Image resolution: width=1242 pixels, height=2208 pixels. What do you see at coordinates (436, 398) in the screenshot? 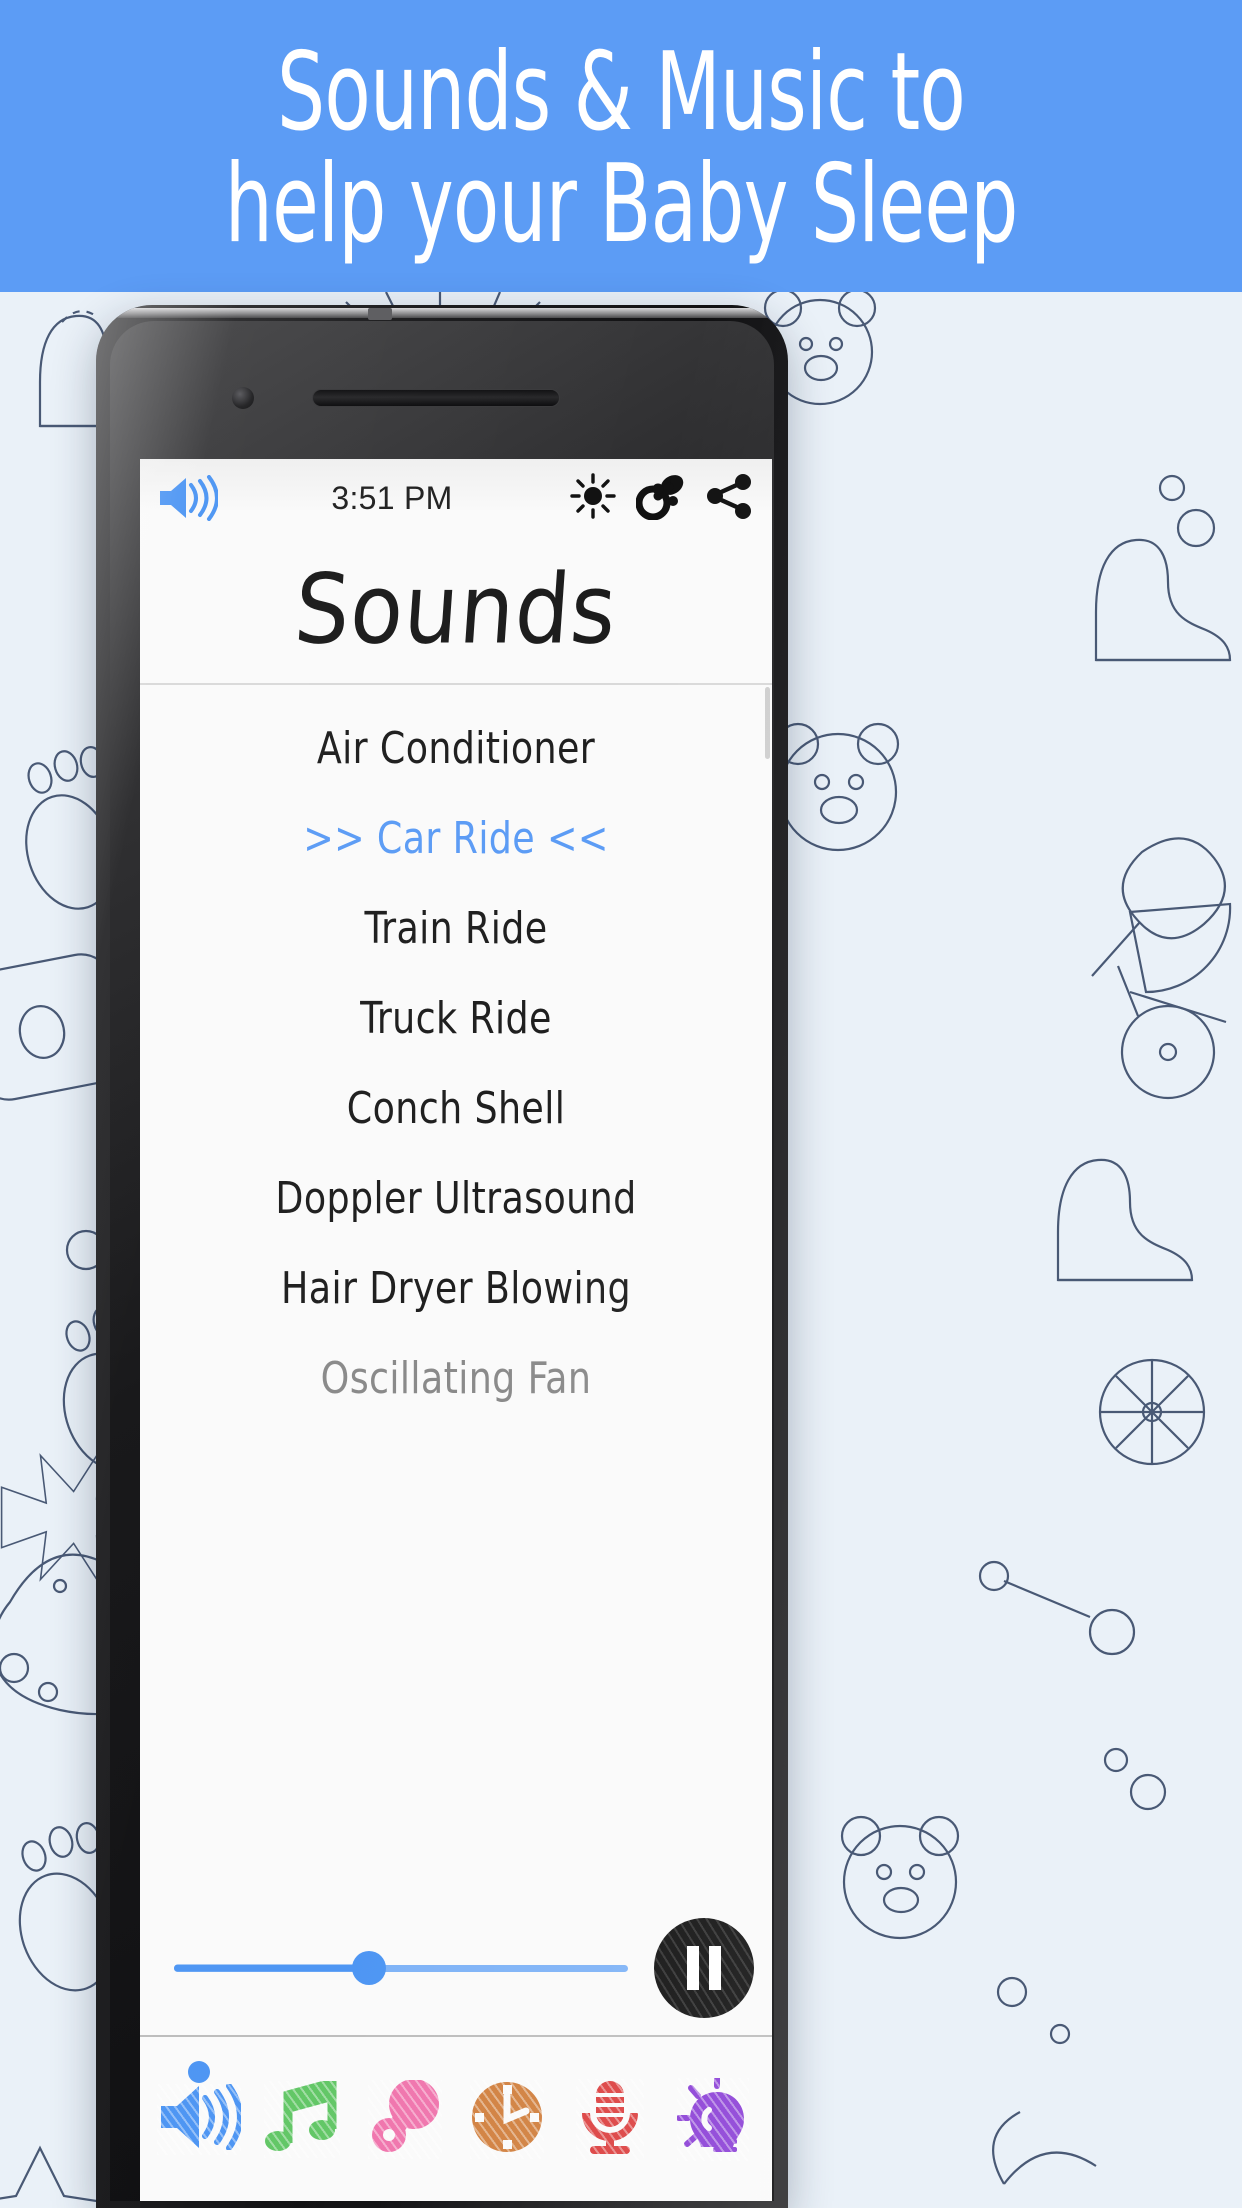
I see `earpiece-speaker` at bounding box center [436, 398].